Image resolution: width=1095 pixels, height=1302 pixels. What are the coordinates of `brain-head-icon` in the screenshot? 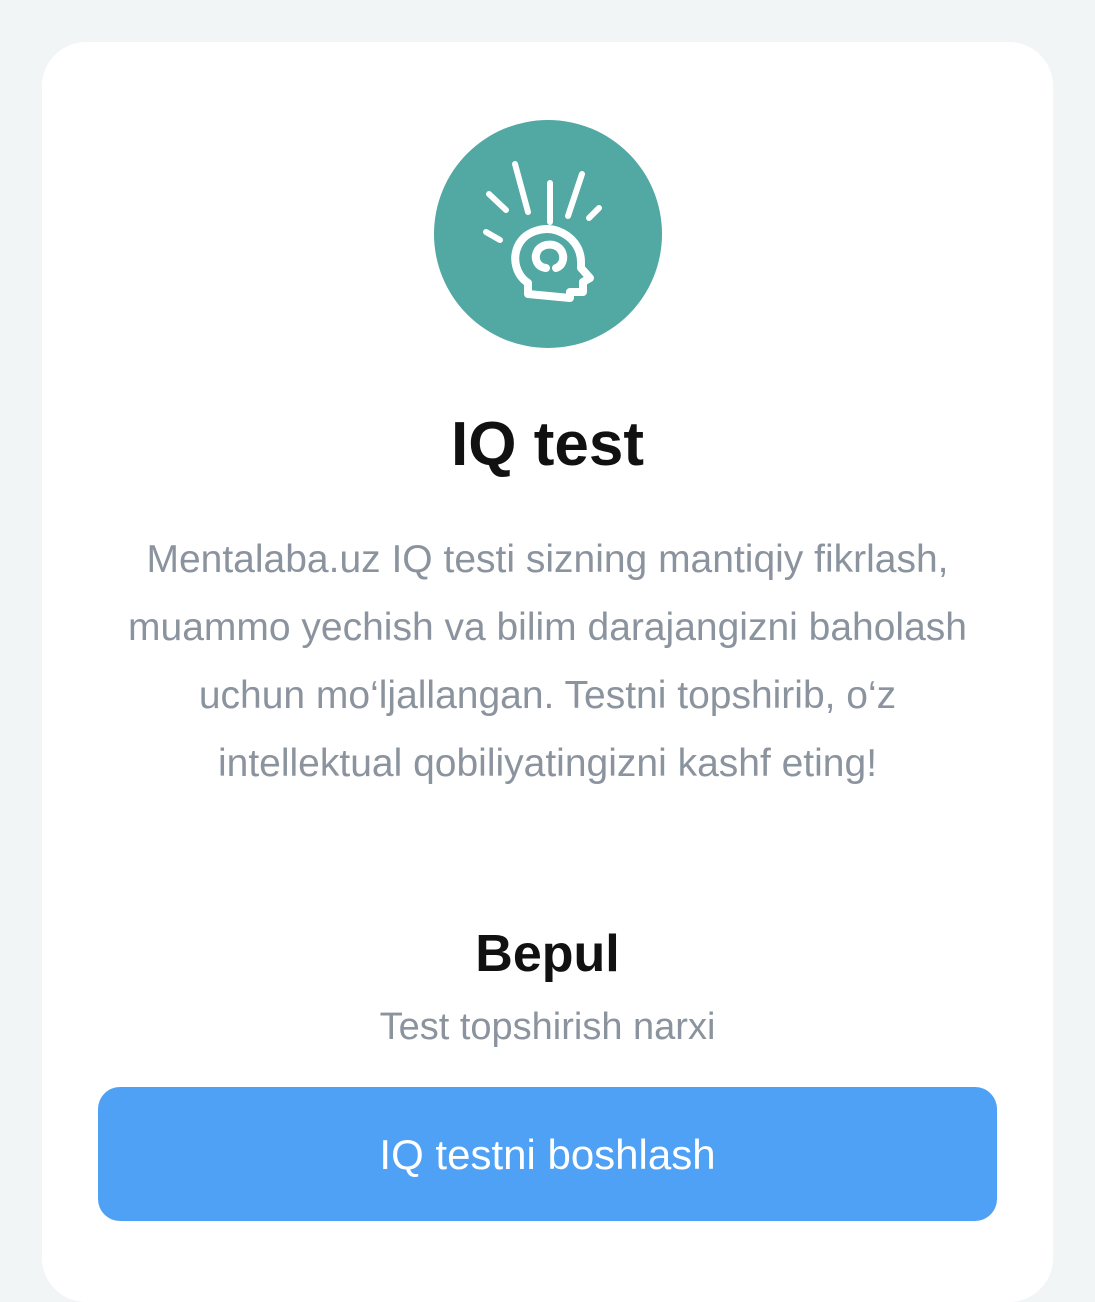 It's located at (548, 234).